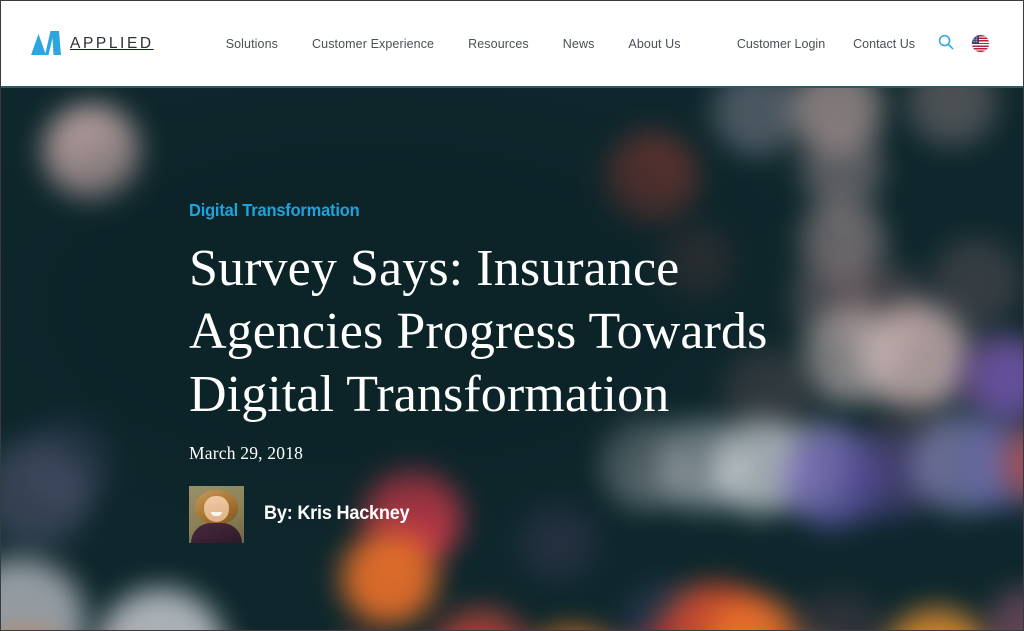 The height and width of the screenshot is (631, 1024). Describe the element at coordinates (337, 513) in the screenshot. I see `author-name: By: Kris Hackney` at that location.